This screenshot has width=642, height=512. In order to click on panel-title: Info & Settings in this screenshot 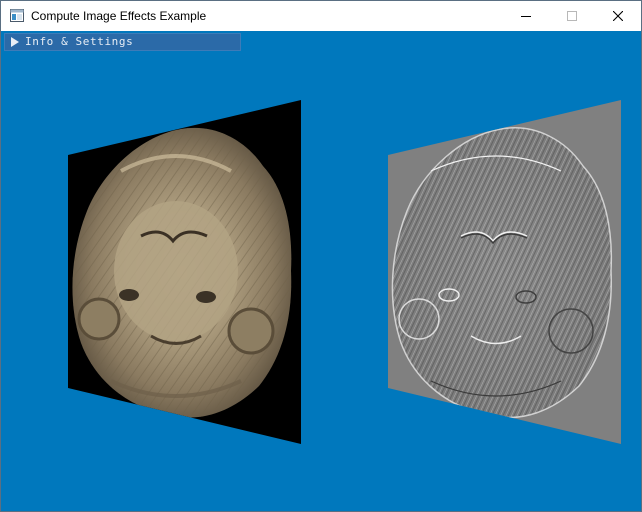, I will do `click(79, 42)`.